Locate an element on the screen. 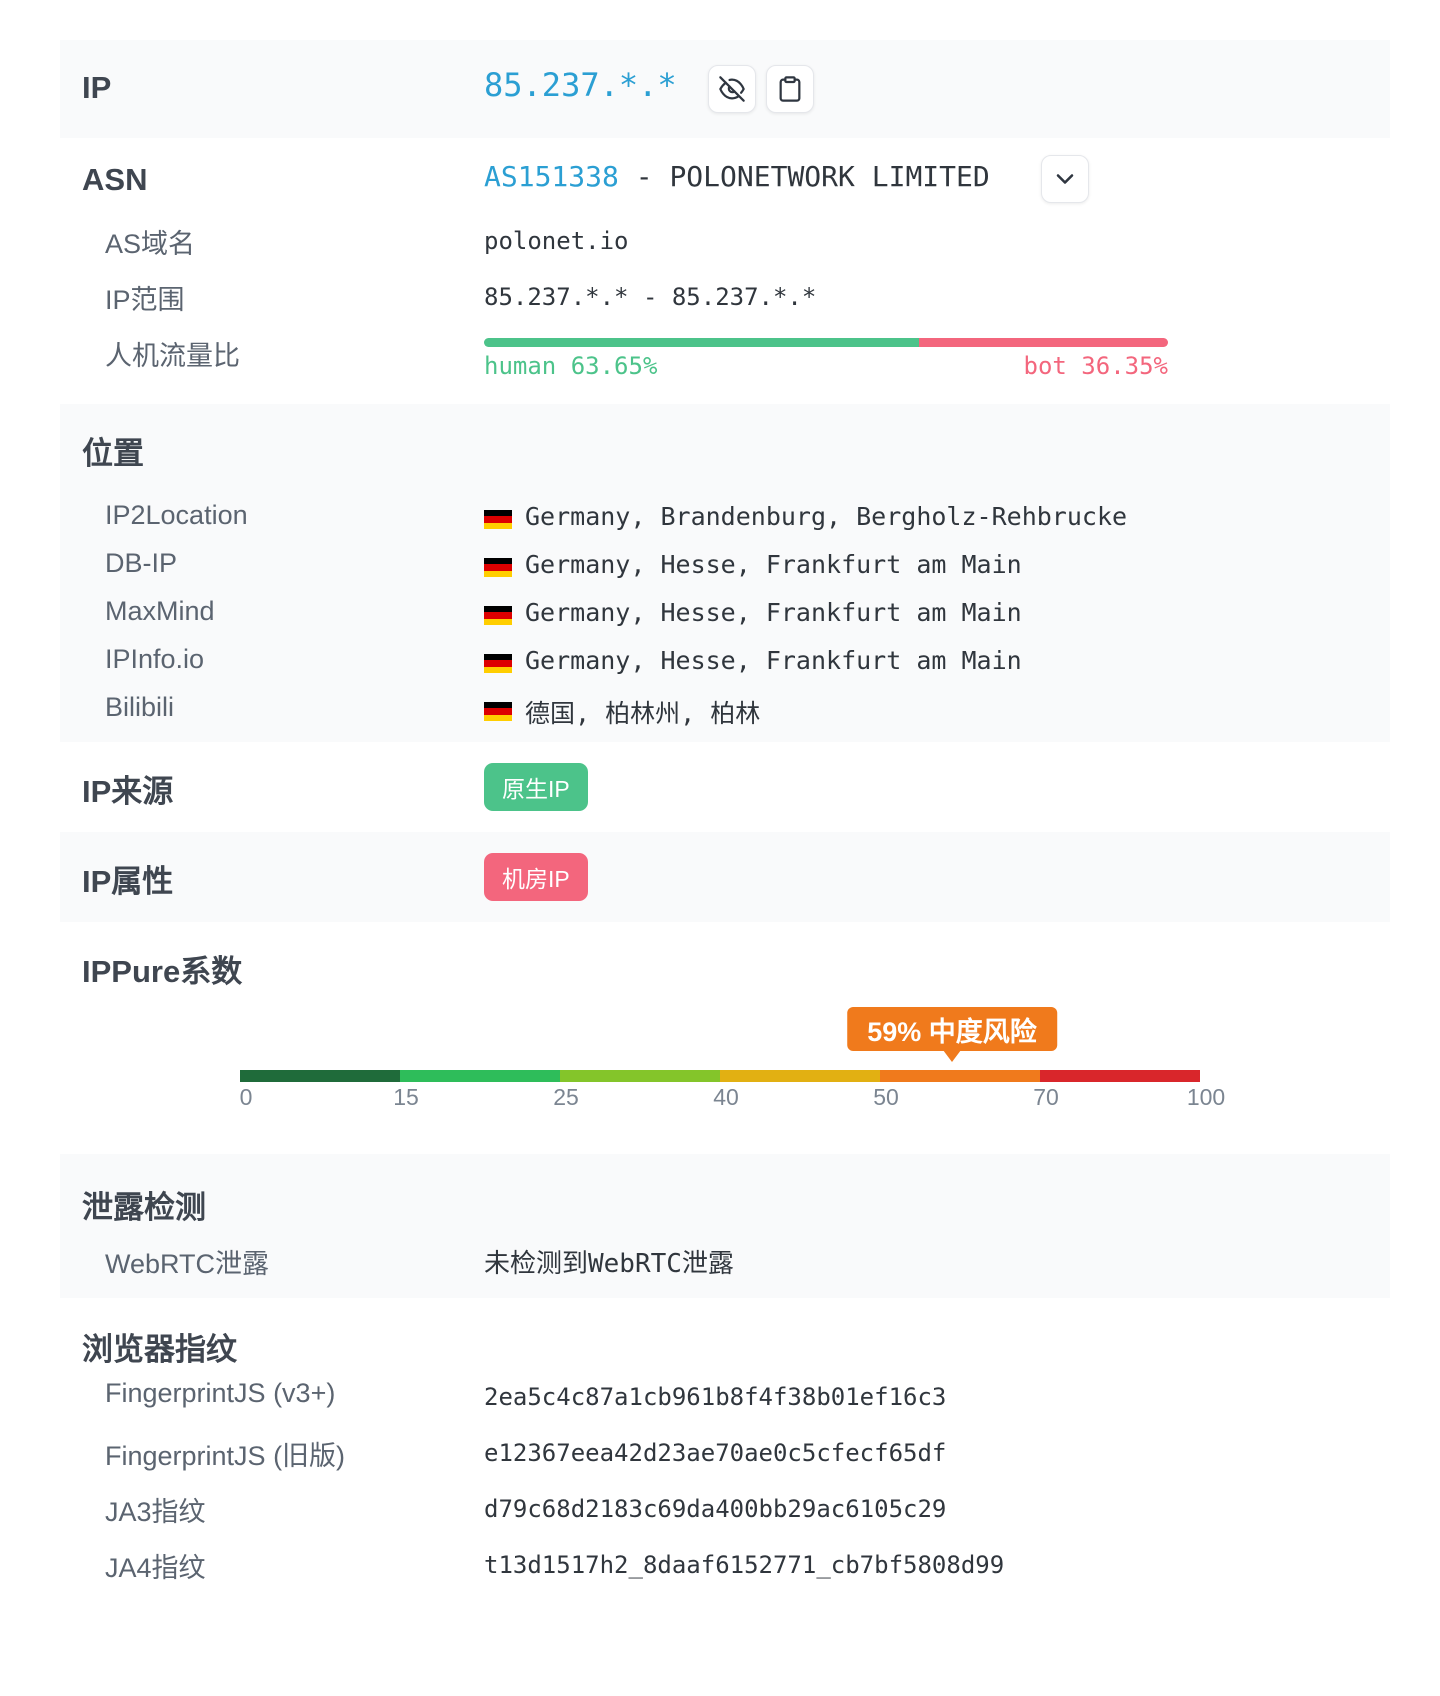 This screenshot has height=1696, width=1440. risk-scale-bar is located at coordinates (720, 1076).